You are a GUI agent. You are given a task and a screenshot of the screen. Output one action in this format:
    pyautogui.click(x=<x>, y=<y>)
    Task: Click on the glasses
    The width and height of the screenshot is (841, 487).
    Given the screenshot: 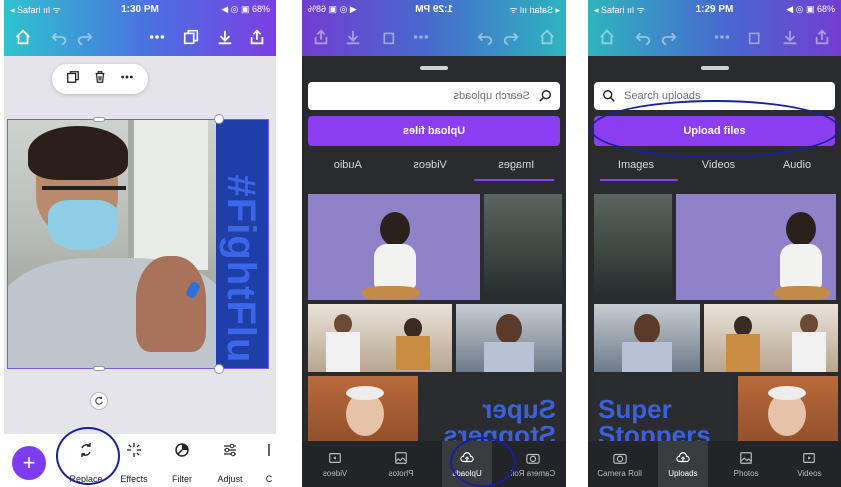 What is the action you would take?
    pyautogui.click(x=84, y=196)
    